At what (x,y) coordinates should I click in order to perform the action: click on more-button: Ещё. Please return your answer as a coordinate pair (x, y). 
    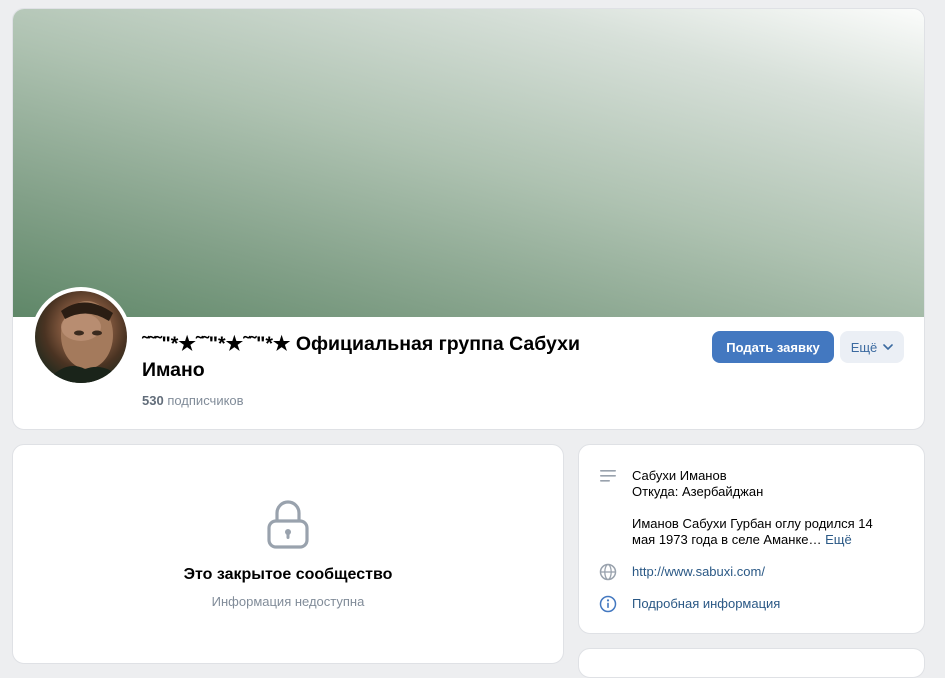
    Looking at the image, I should click on (872, 347).